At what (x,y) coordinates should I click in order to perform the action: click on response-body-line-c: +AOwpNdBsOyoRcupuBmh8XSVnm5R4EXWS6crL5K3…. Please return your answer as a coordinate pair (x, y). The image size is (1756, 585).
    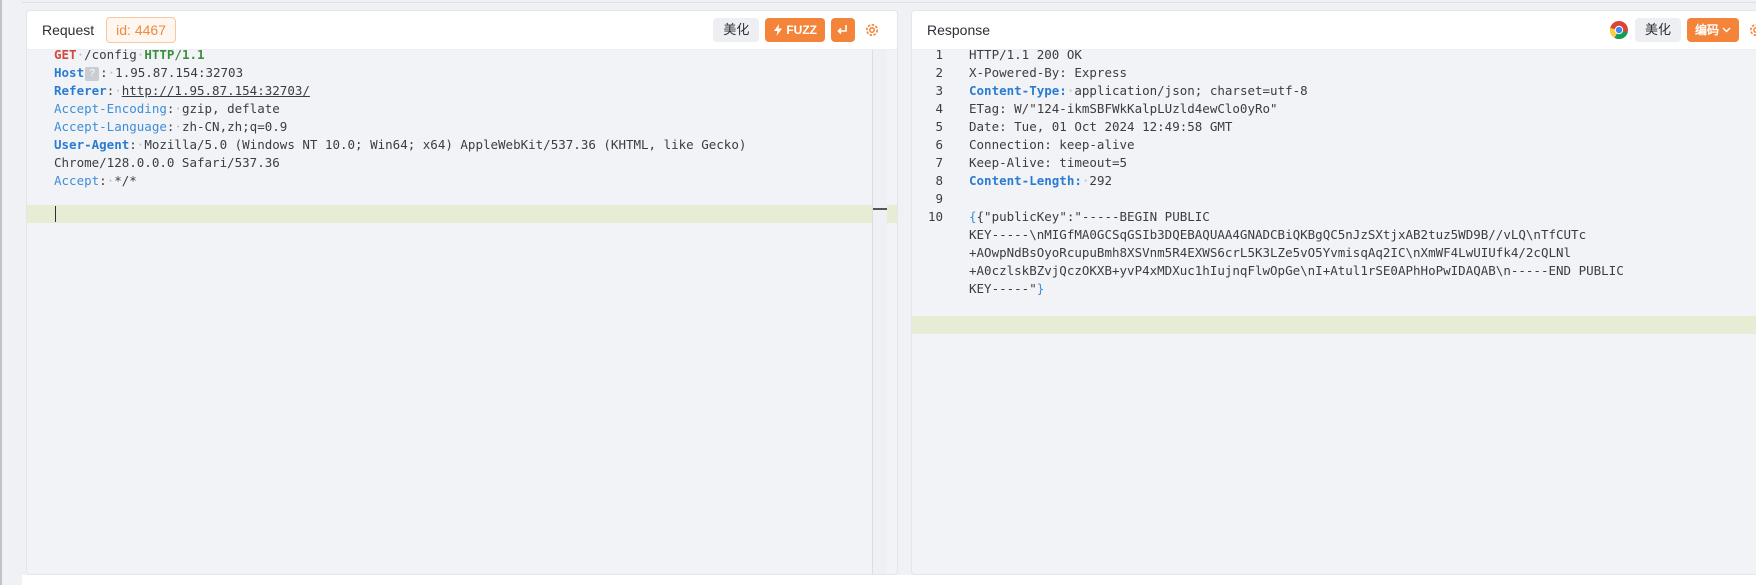
    Looking at the image, I should click on (1270, 252).